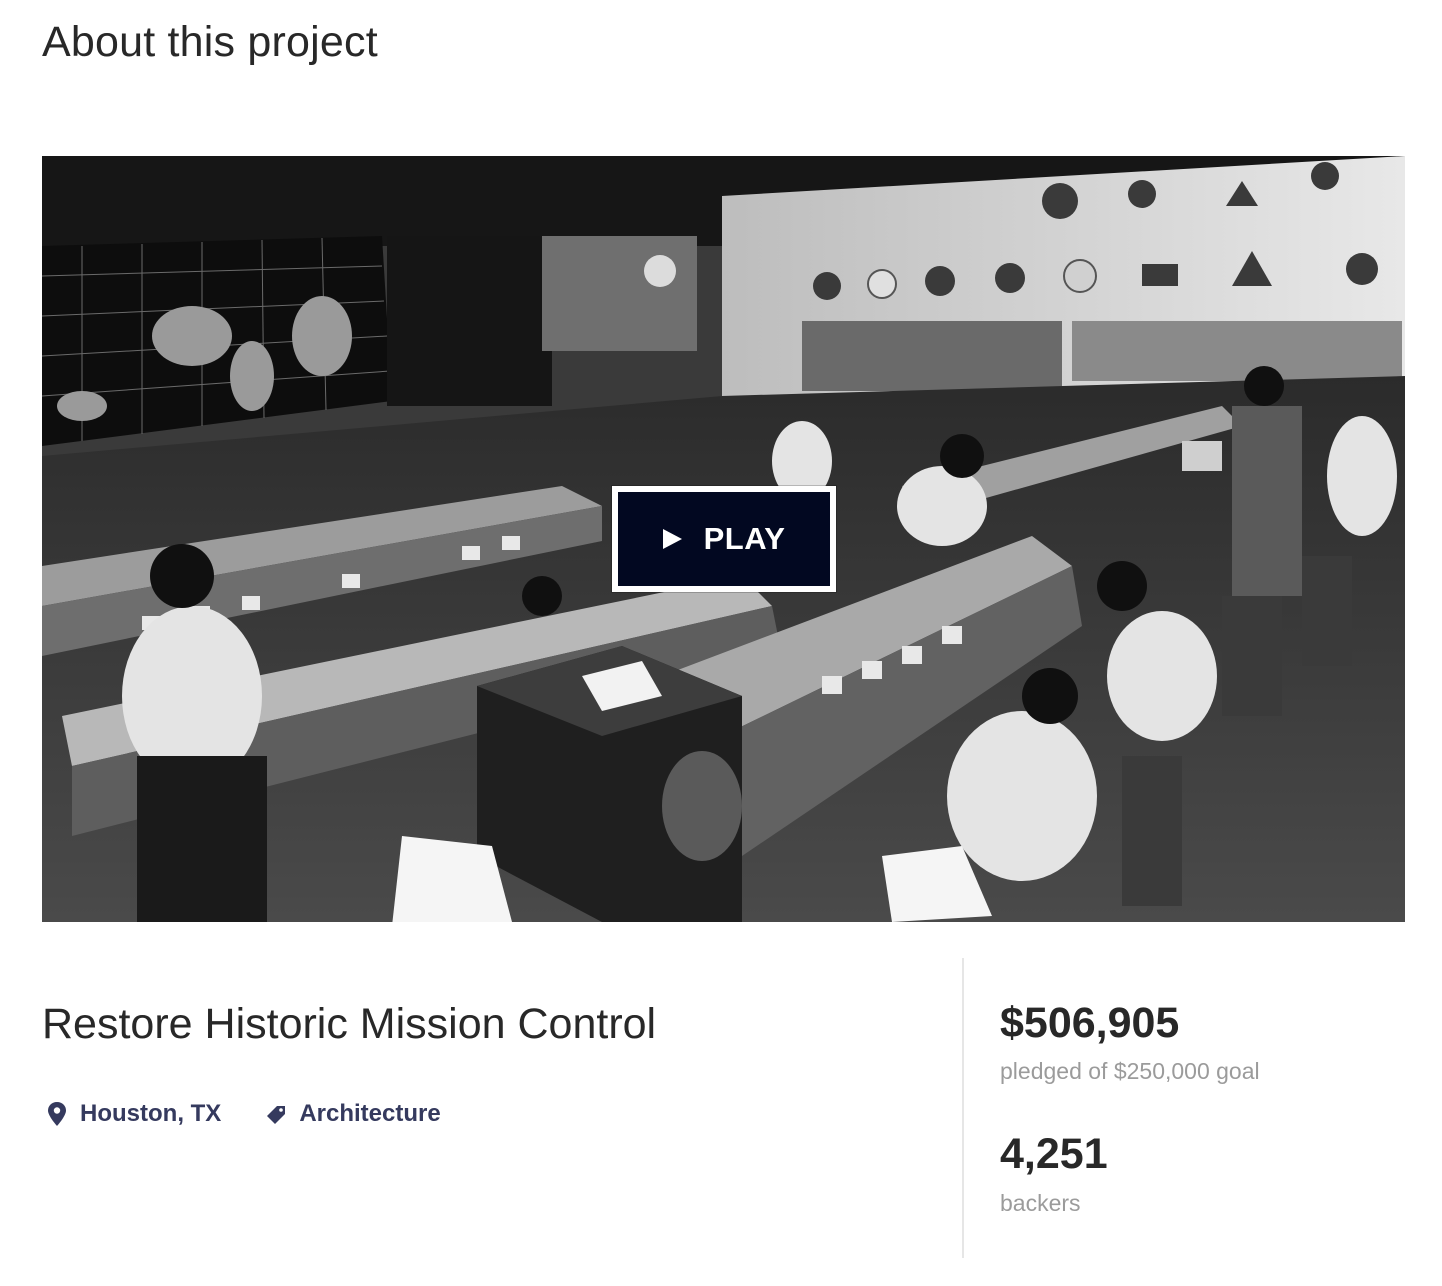  What do you see at coordinates (243, 1114) in the screenshot?
I see `project-meta: Houston, TX Architecture` at bounding box center [243, 1114].